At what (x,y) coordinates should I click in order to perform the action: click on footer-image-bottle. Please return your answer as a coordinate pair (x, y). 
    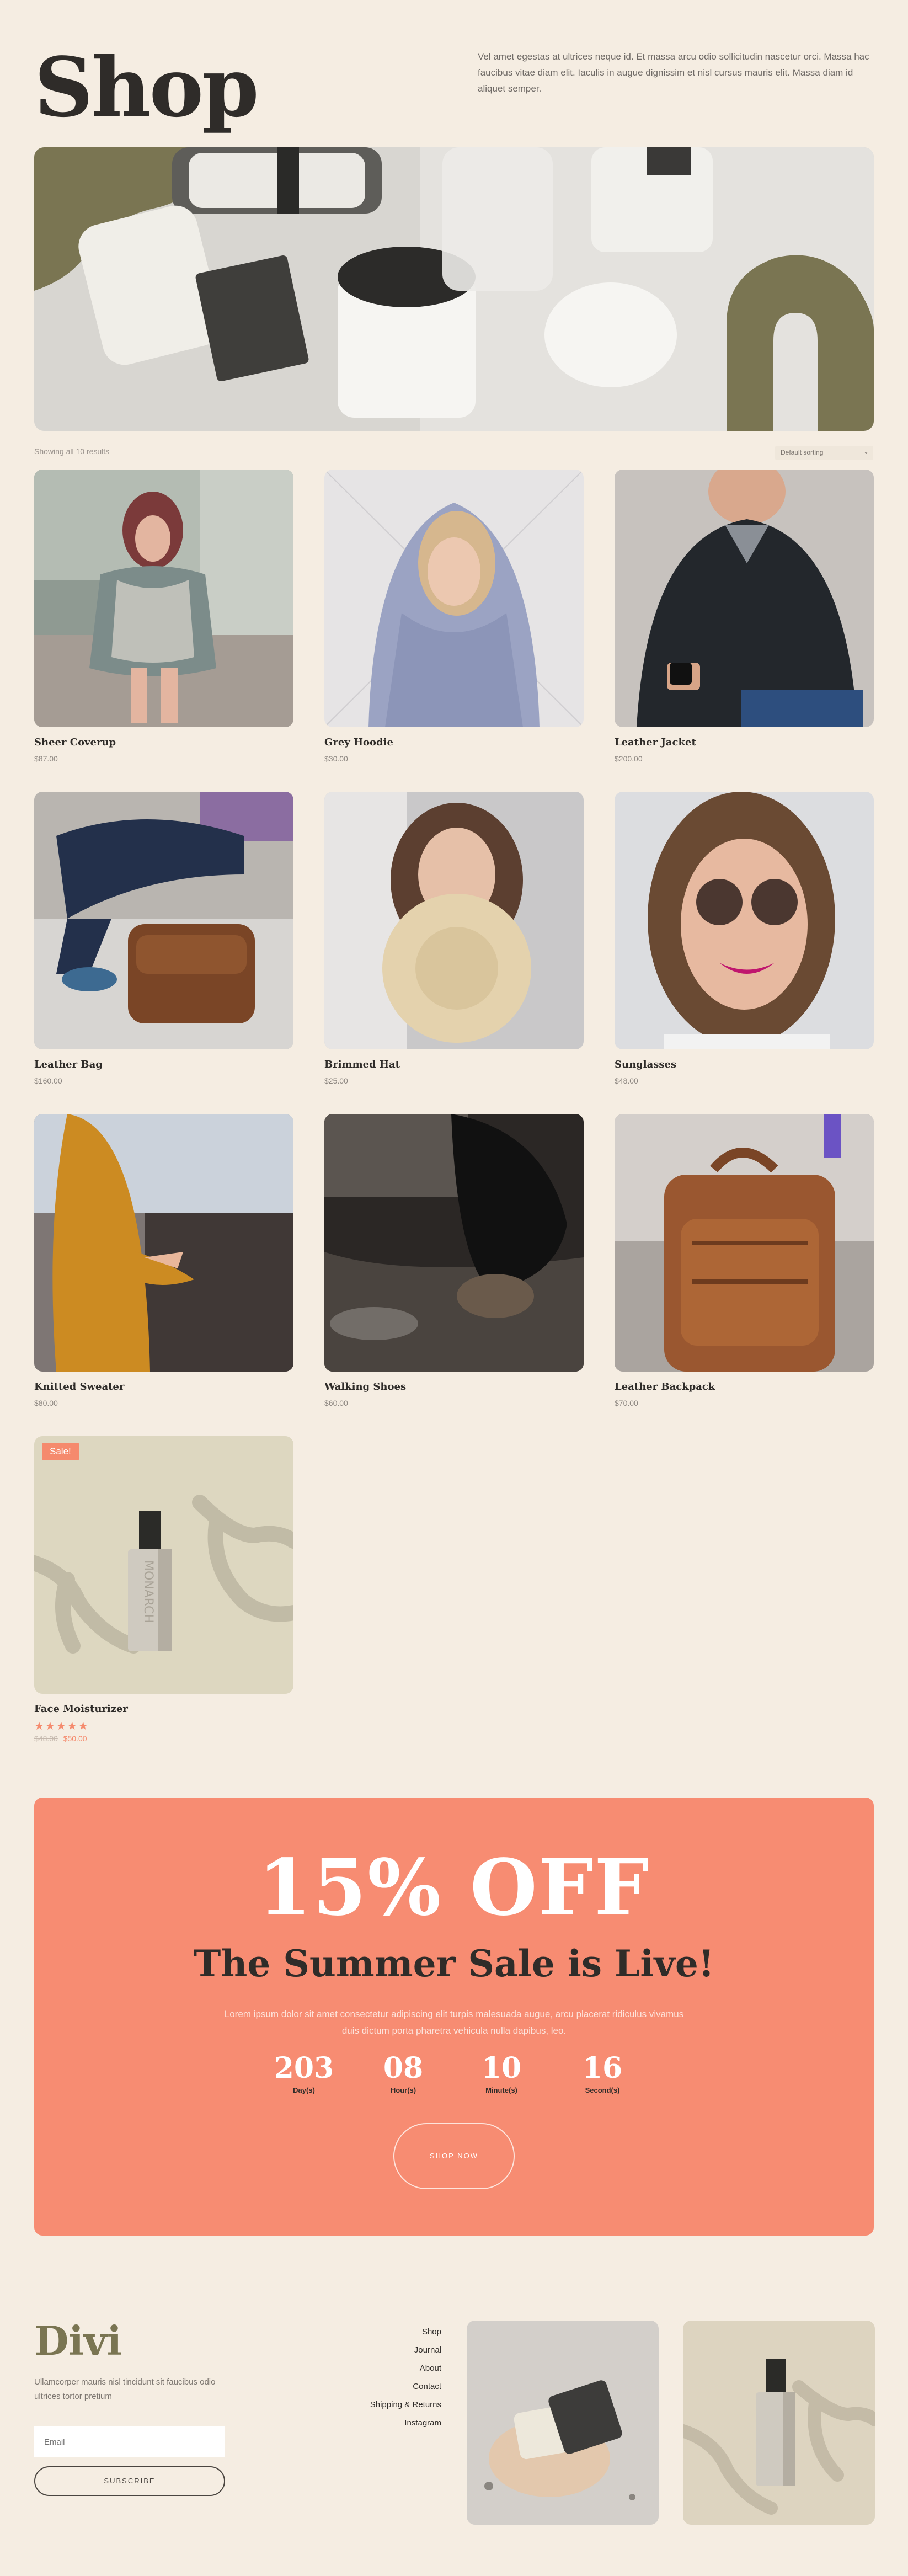
    Looking at the image, I should click on (779, 2423).